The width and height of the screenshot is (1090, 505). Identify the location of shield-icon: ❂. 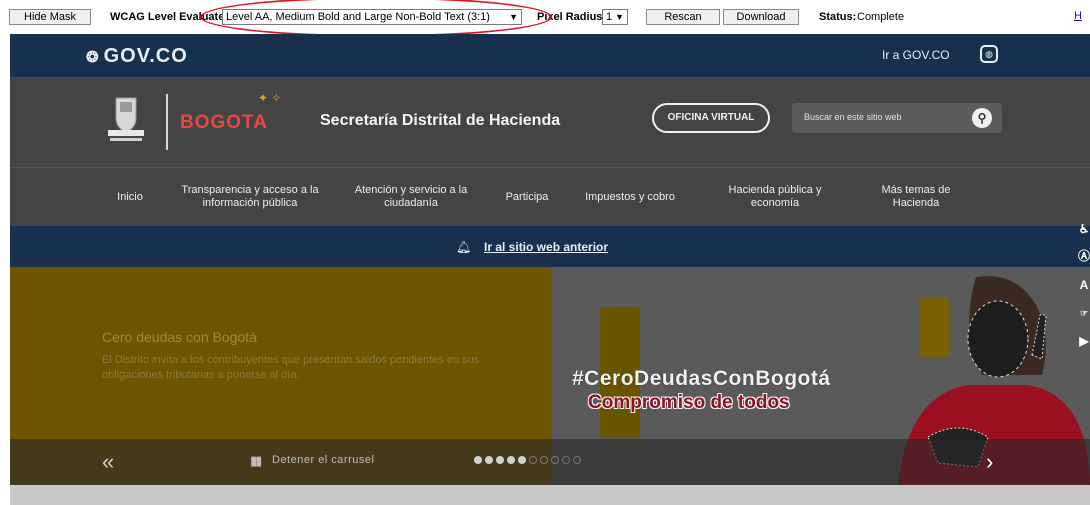
(93, 57).